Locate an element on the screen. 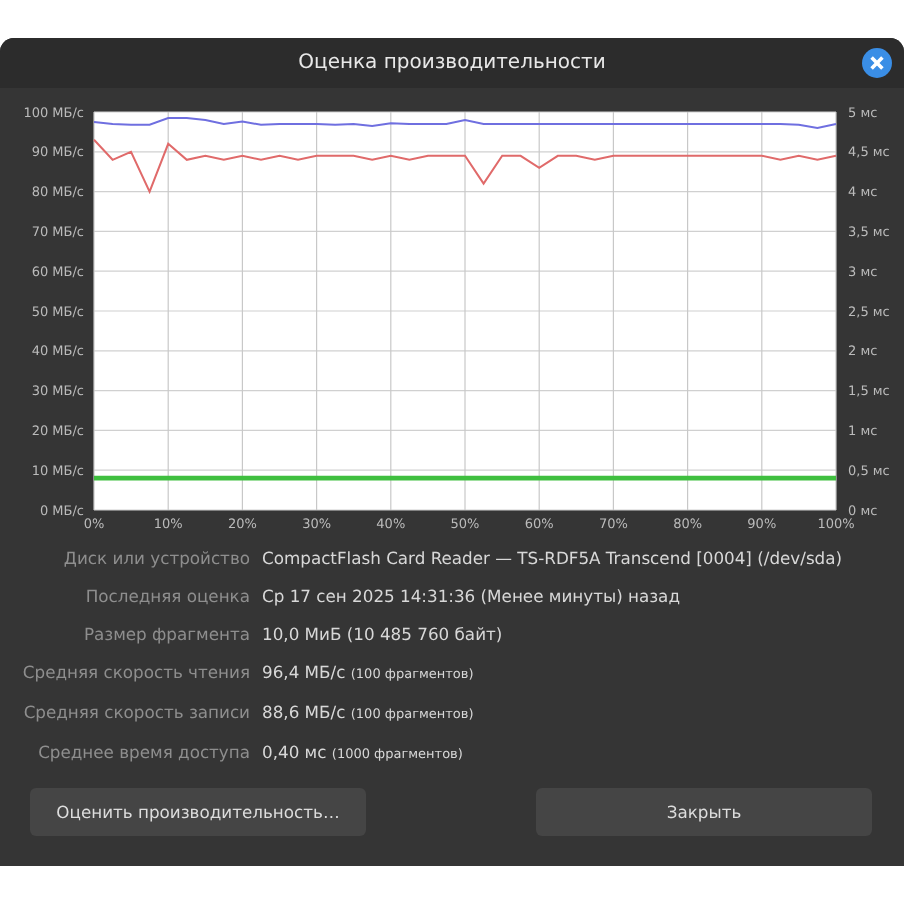 The height and width of the screenshot is (904, 904). field-label: Размер фрагмента is located at coordinates (165, 635).